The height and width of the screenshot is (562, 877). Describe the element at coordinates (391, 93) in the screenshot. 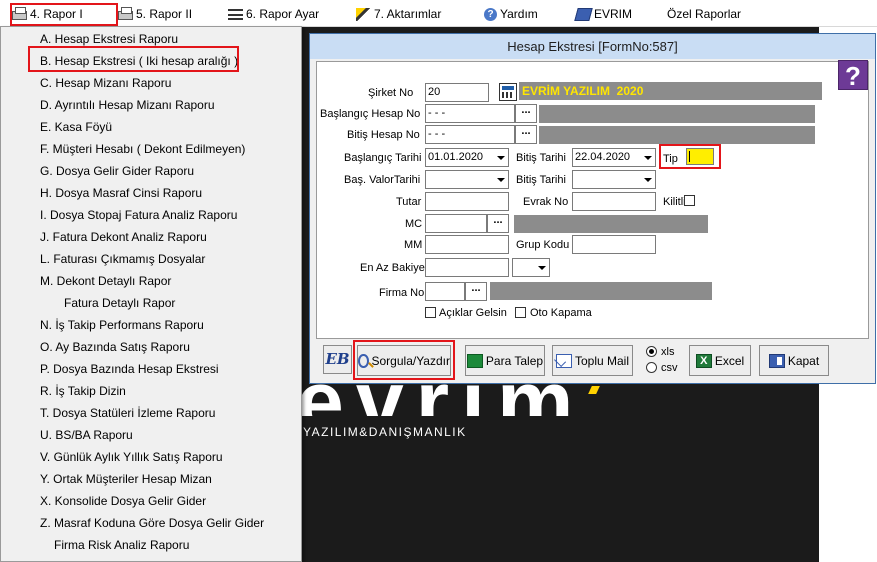

I see `sirket-no-label: Şirket No` at that location.